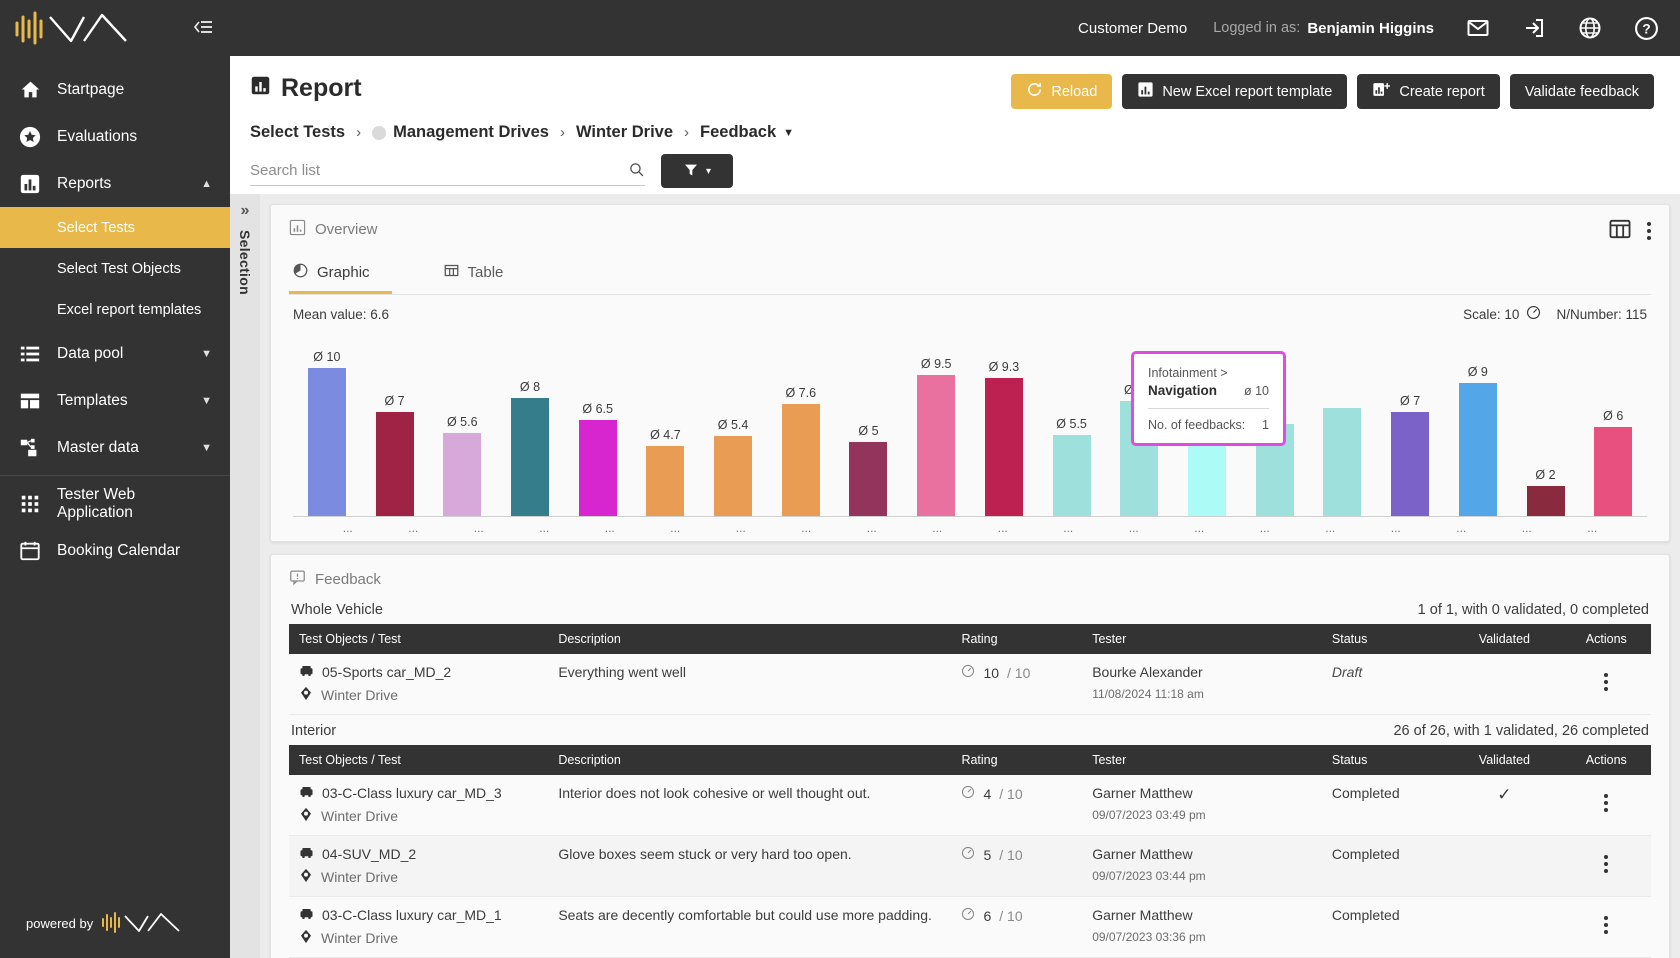 Image resolution: width=1680 pixels, height=958 pixels. I want to click on bar-column: Ø 6, so click(1613, 430).